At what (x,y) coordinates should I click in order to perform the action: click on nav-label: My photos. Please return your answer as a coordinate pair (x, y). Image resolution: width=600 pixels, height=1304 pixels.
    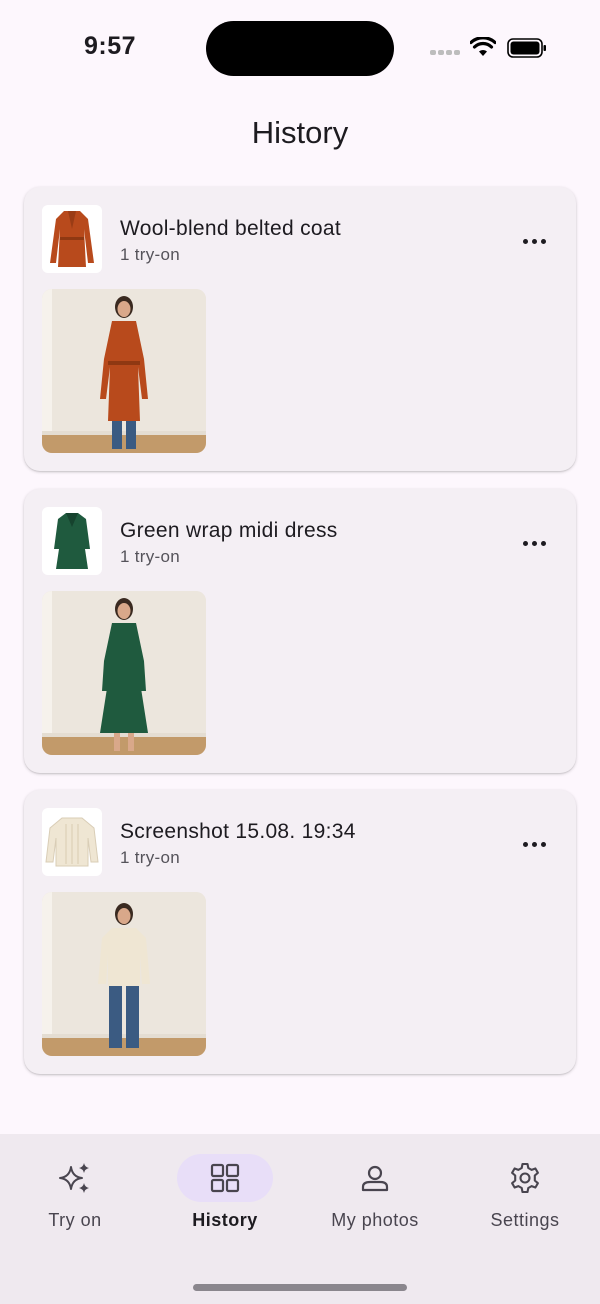
    Looking at the image, I should click on (375, 1220).